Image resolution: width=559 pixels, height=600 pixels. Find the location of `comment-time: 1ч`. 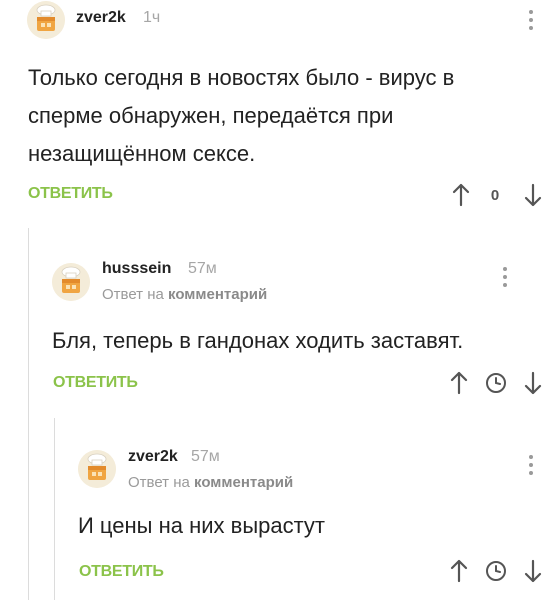

comment-time: 1ч is located at coordinates (152, 17).